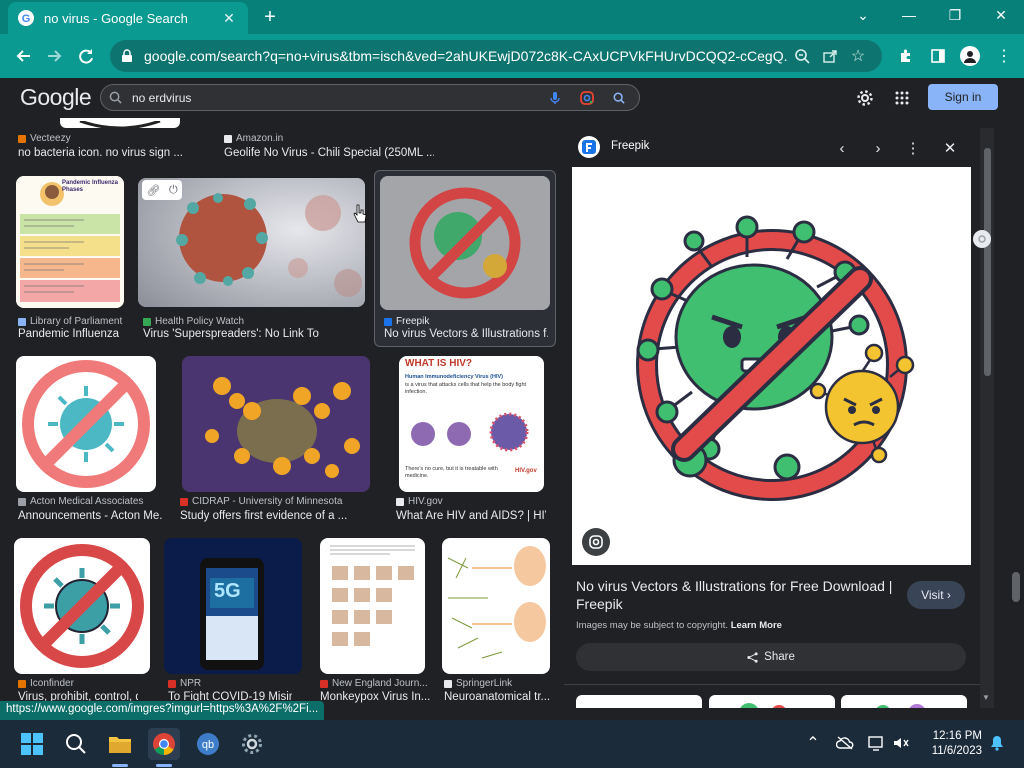 The width and height of the screenshot is (1024, 768). I want to click on page-scrollbar, so click(1016, 413).